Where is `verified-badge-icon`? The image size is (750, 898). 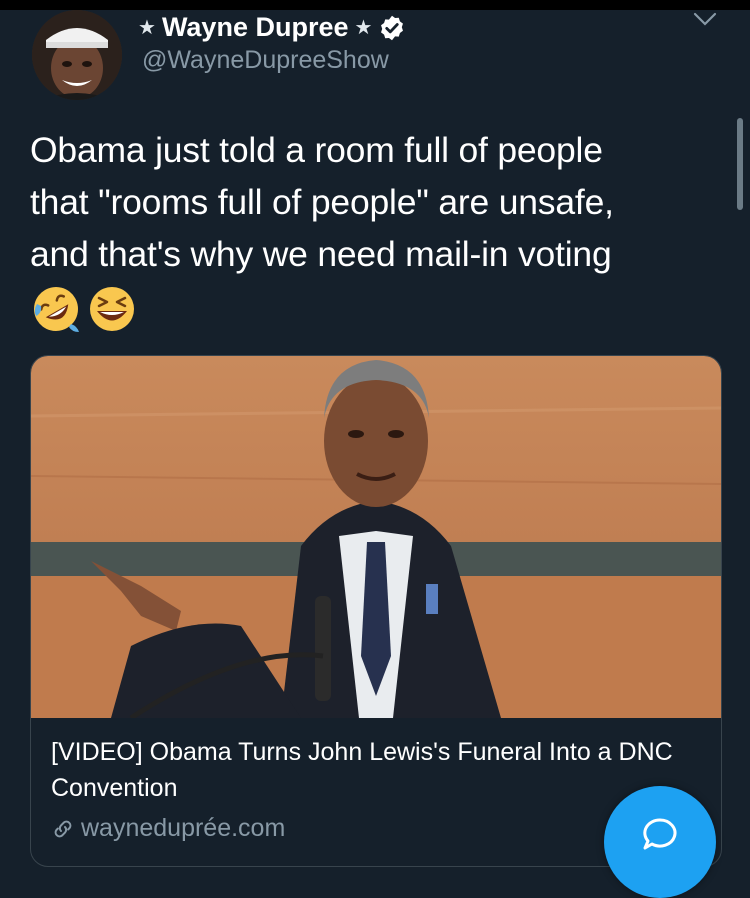 verified-badge-icon is located at coordinates (392, 27).